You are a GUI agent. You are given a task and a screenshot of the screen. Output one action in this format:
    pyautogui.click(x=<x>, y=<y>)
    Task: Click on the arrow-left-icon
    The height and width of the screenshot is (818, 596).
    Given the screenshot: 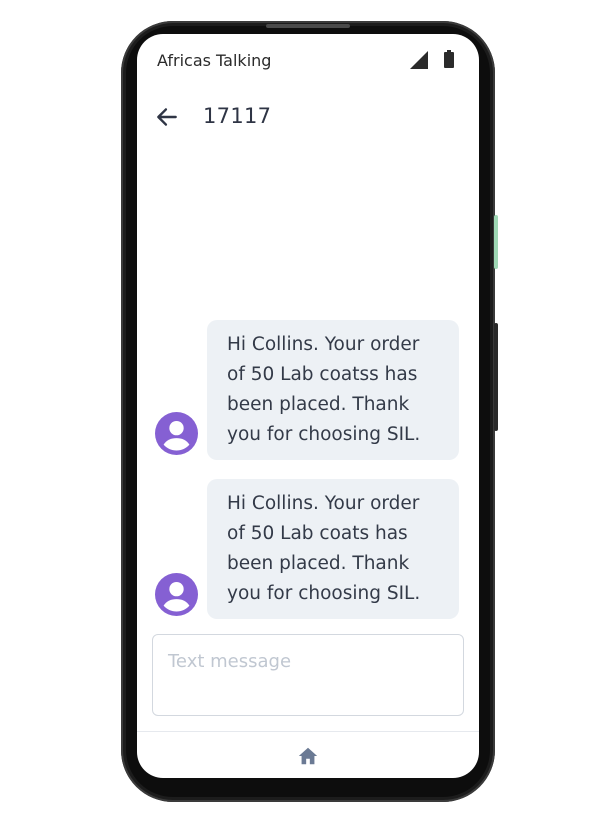 What is the action you would take?
    pyautogui.click(x=167, y=117)
    